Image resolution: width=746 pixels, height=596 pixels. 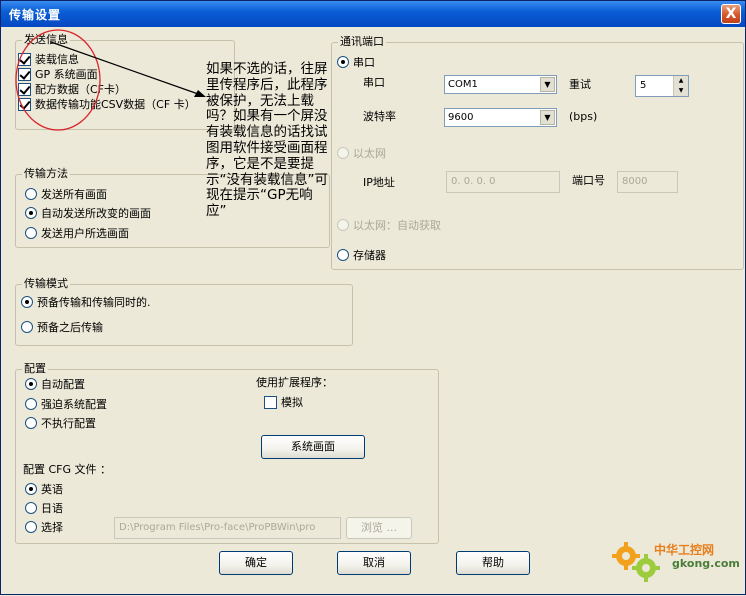 What do you see at coordinates (684, 550) in the screenshot?
I see `watermark-line1: 中华工控网` at bounding box center [684, 550].